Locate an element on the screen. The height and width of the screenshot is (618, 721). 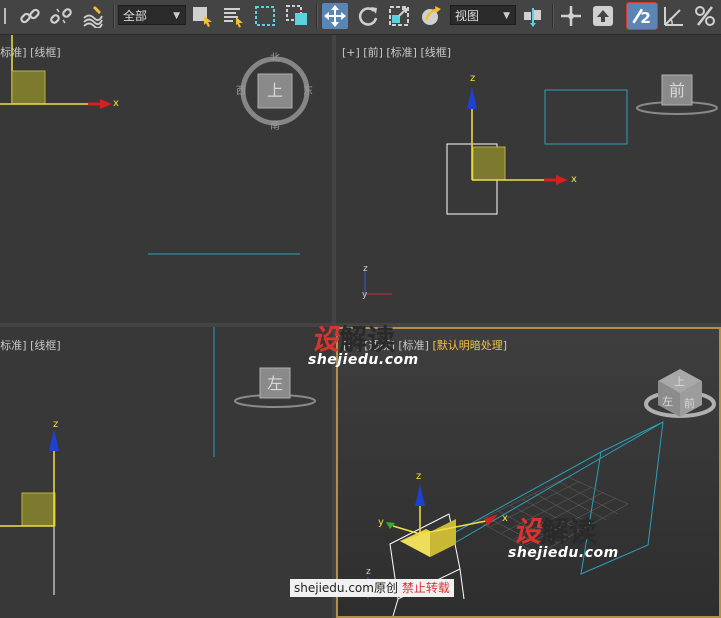
select-and-manipulate-icon is located at coordinates (571, 16).